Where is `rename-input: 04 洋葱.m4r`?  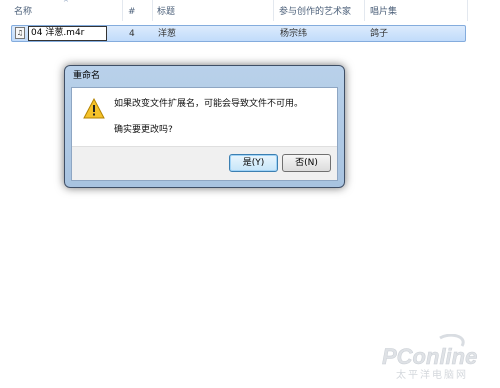
rename-input: 04 洋葱.m4r is located at coordinates (67, 33).